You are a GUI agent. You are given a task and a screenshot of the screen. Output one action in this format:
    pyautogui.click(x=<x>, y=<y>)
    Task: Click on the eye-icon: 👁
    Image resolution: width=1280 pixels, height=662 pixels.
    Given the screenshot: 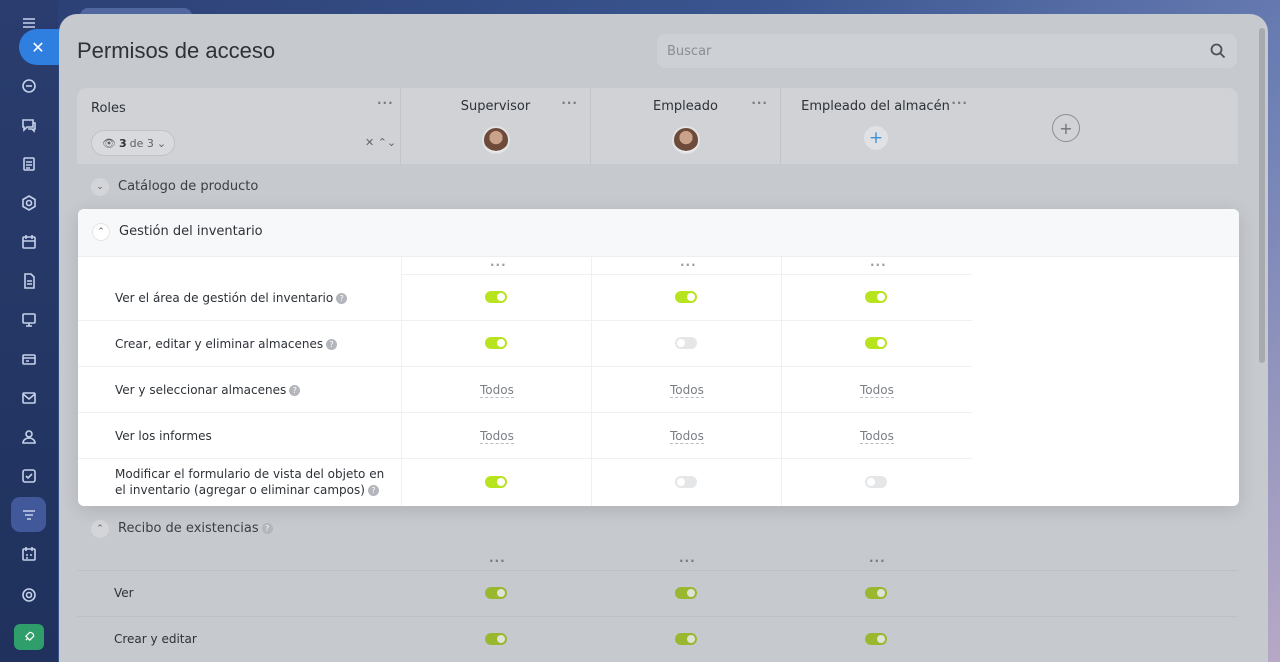 What is the action you would take?
    pyautogui.click(x=109, y=143)
    